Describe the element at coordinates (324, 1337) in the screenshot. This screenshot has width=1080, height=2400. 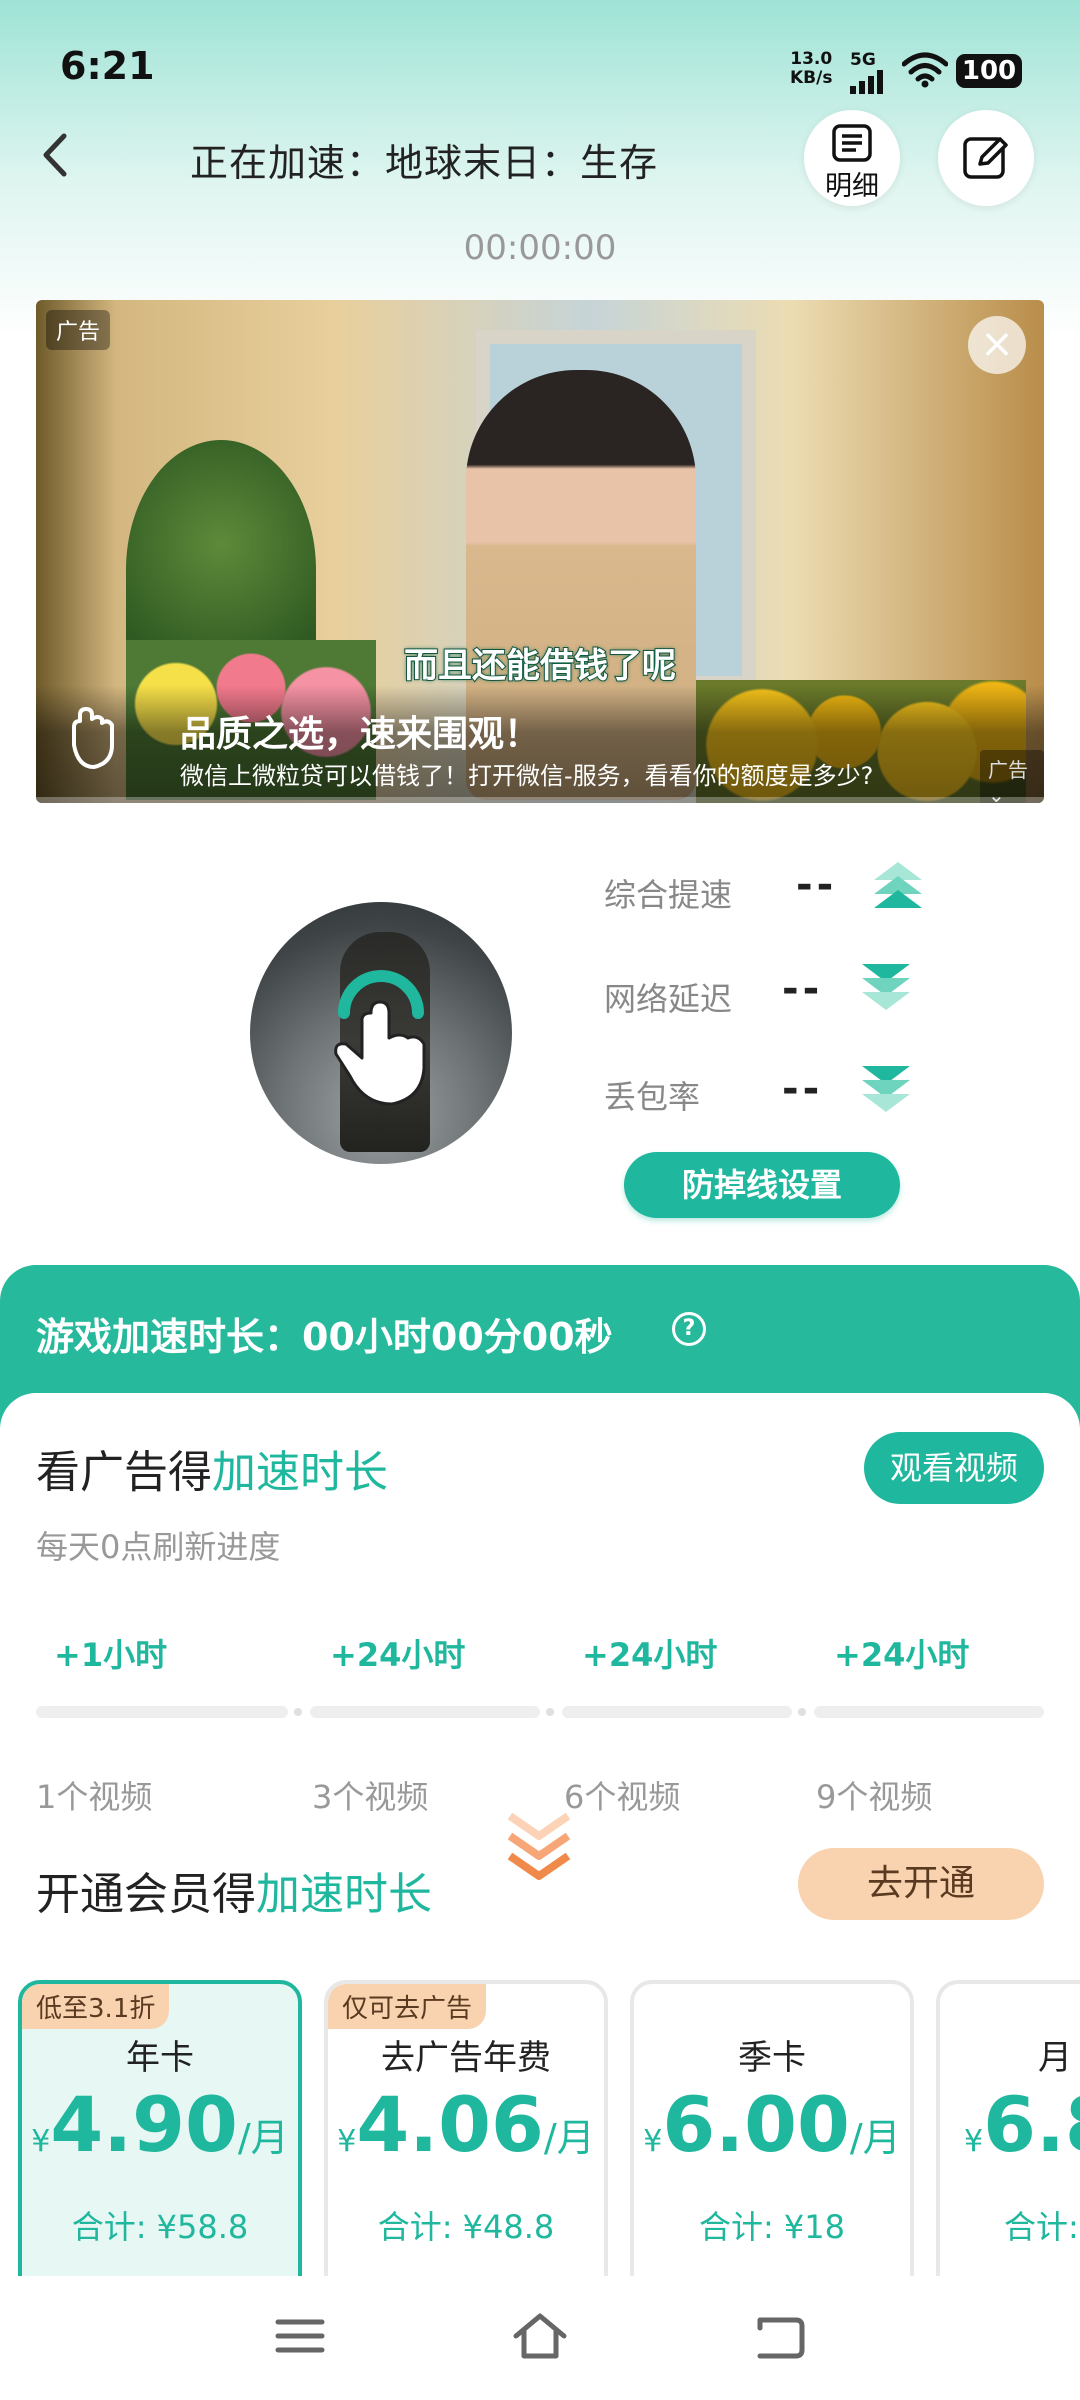
I see `game-duration-text: 游戏加速时长：00小时00分00秒` at that location.